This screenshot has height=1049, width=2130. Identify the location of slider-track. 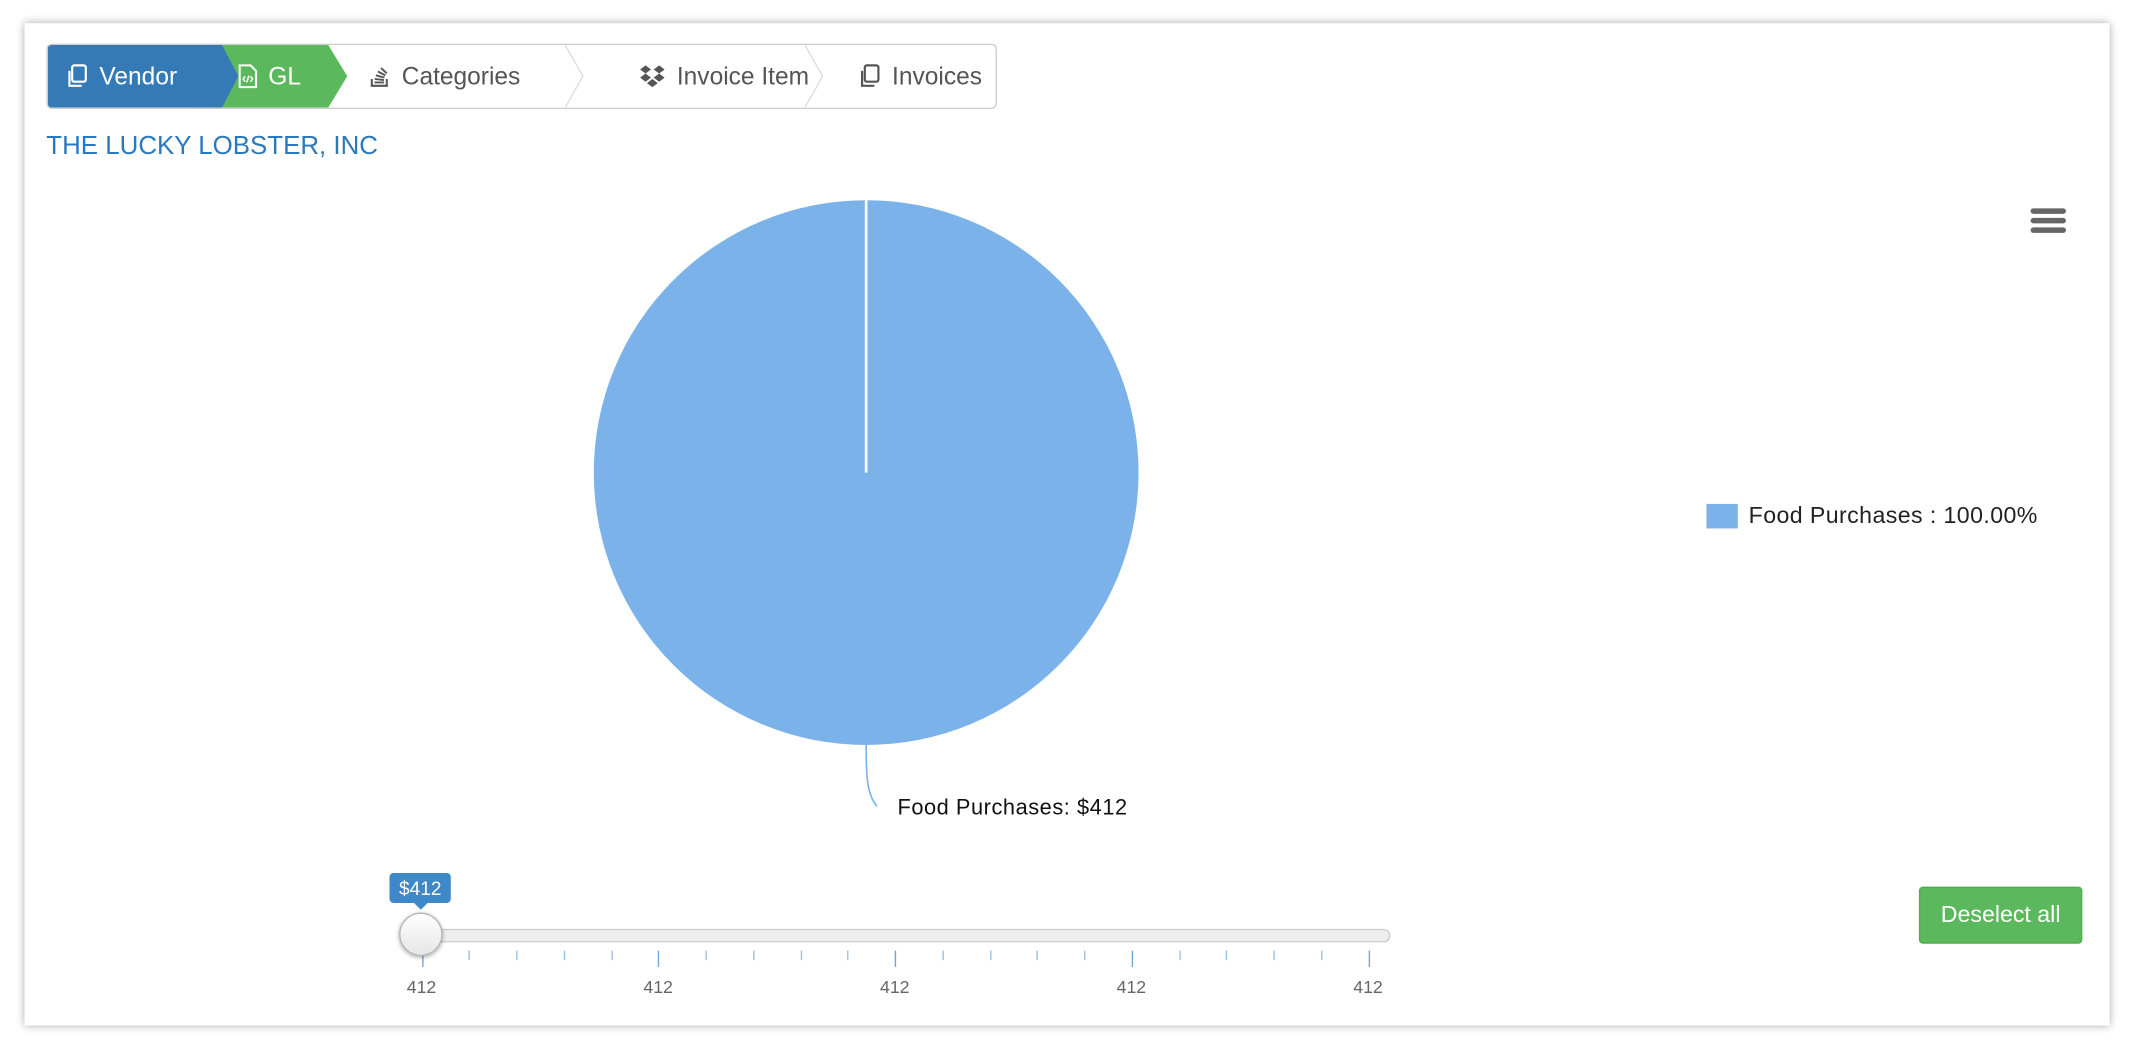
(905, 935).